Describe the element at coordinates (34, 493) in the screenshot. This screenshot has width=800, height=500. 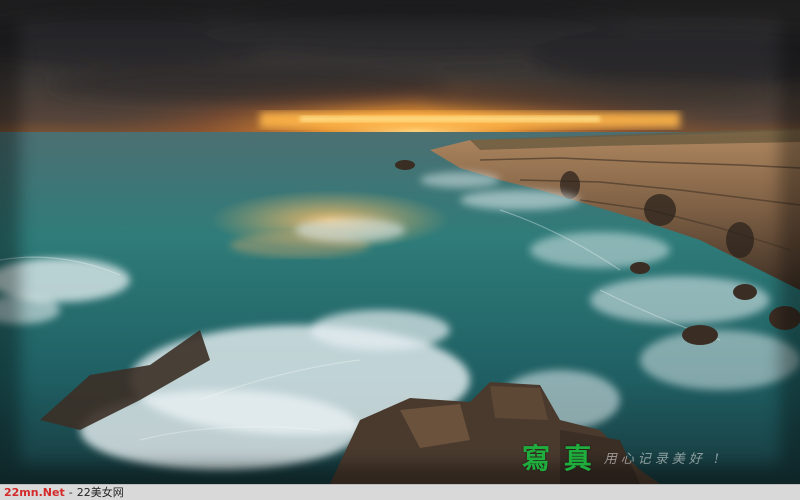
I see `site-link: 22mn.Net` at that location.